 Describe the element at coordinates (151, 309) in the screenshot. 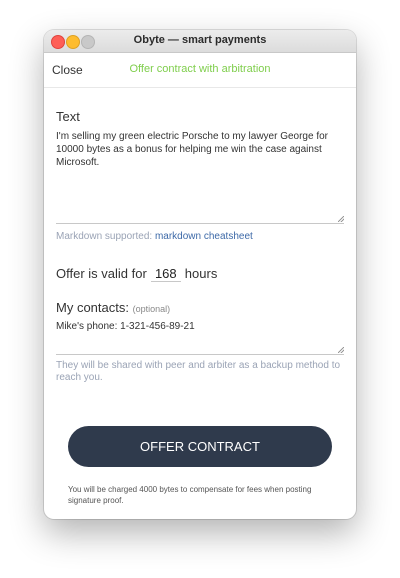

I see `optional-tag: (optional)` at that location.